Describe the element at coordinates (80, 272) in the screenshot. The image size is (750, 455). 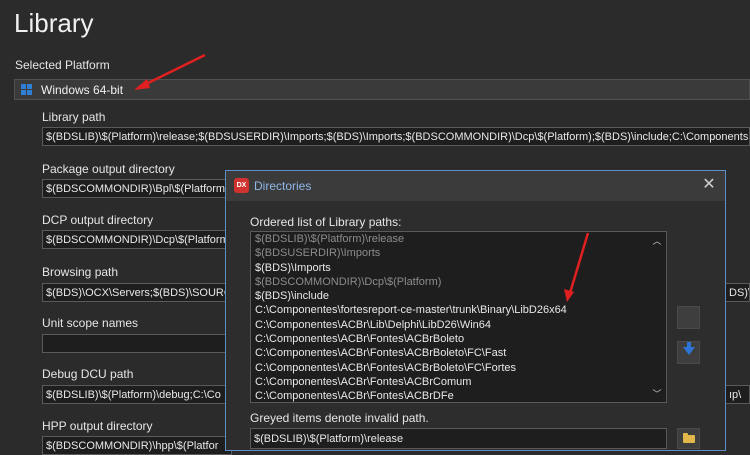
I see `browsing-path-label: Browsing path` at that location.